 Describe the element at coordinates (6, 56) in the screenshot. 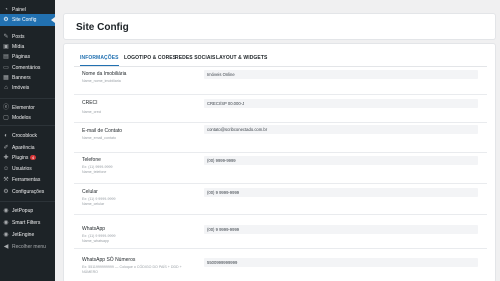

I see `page-icon: ▤` at that location.